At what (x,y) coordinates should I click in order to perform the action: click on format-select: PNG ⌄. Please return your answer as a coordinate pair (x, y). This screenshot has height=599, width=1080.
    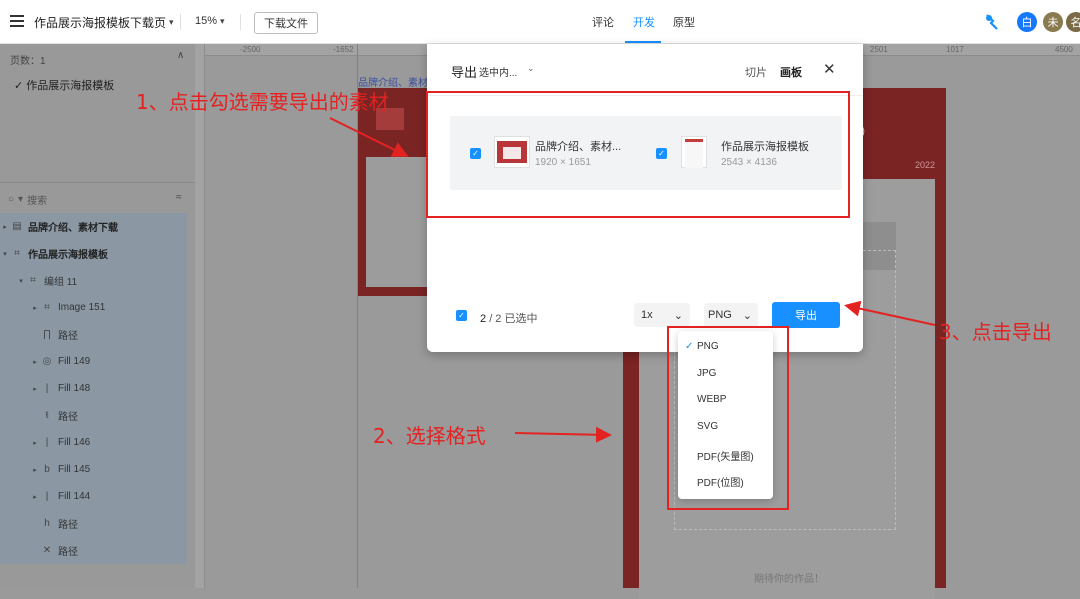
    Looking at the image, I should click on (731, 315).